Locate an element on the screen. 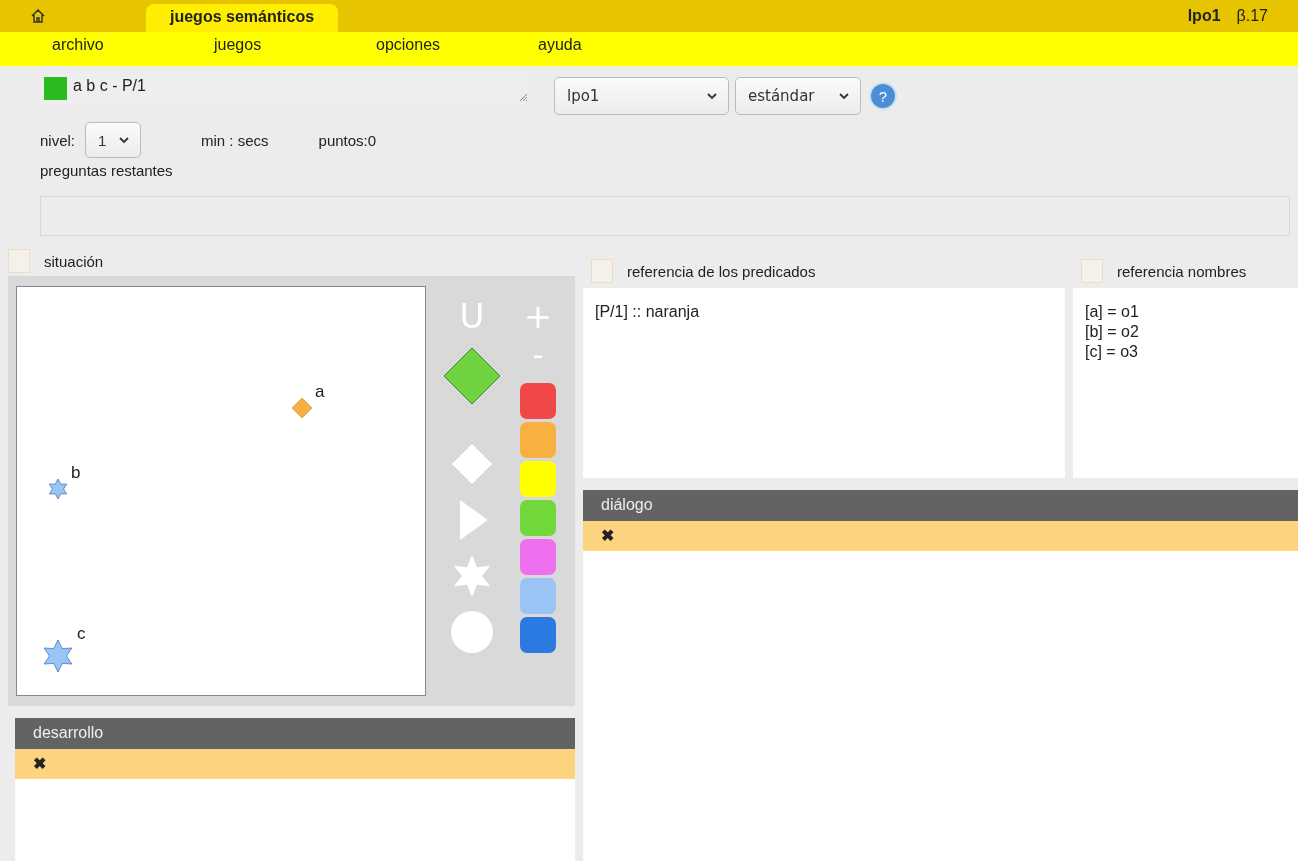 Image resolution: width=1298 pixels, height=861 pixels. language-label: lpo1 is located at coordinates (1204, 16).